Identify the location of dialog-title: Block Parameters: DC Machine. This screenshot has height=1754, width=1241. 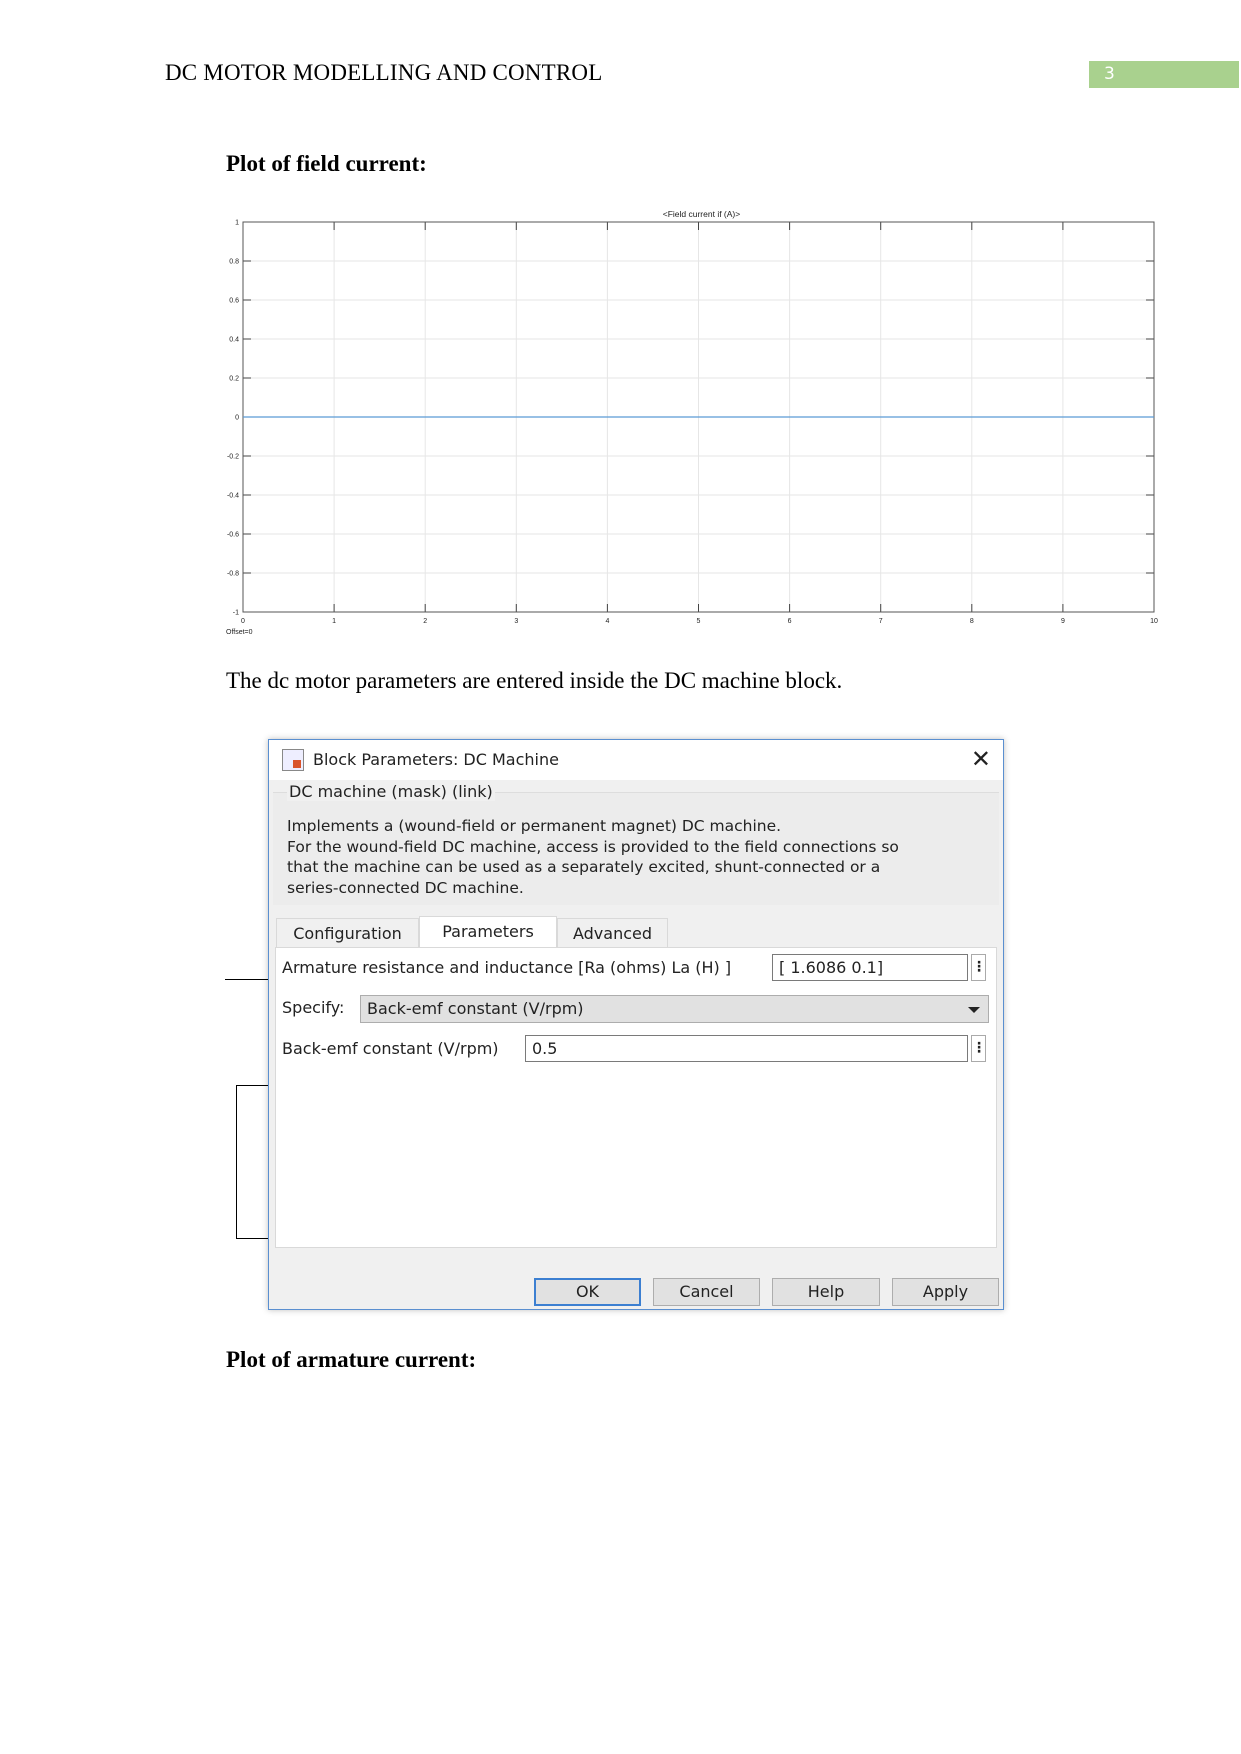
(436, 759).